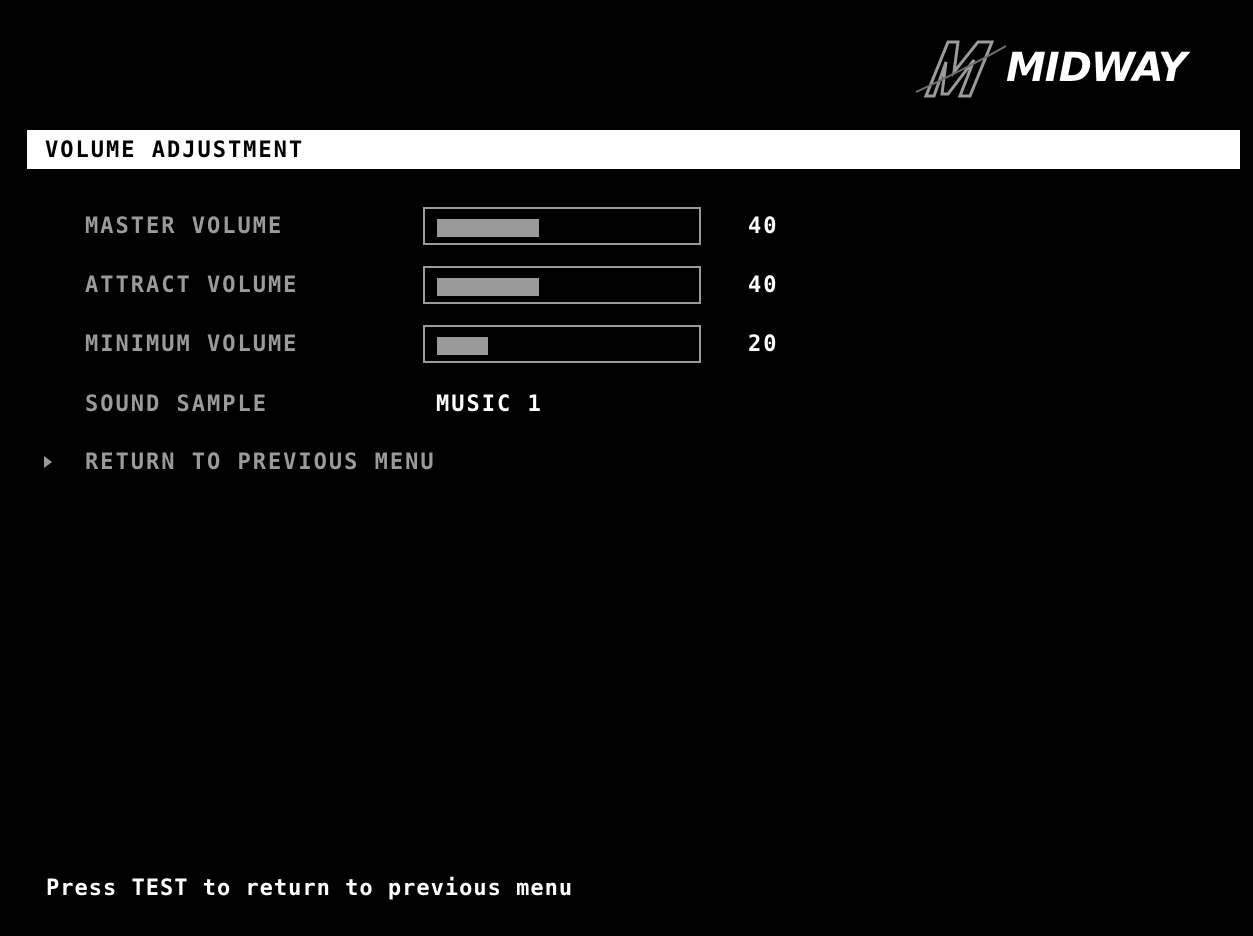 The image size is (1253, 936). I want to click on minimum-volume-slider, so click(562, 344).